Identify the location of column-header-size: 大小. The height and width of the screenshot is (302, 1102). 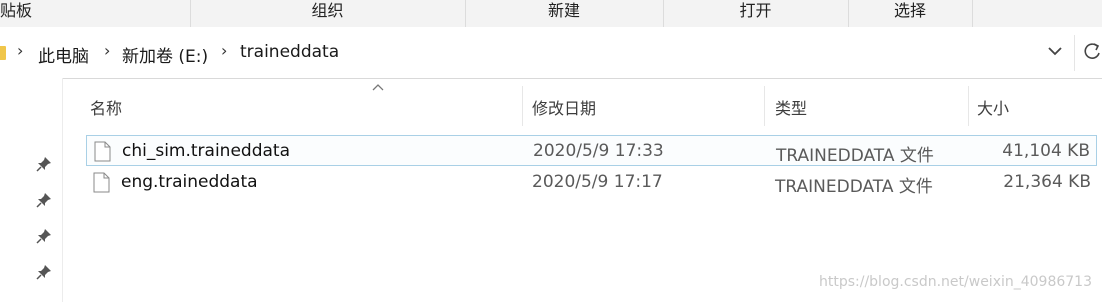
(993, 107).